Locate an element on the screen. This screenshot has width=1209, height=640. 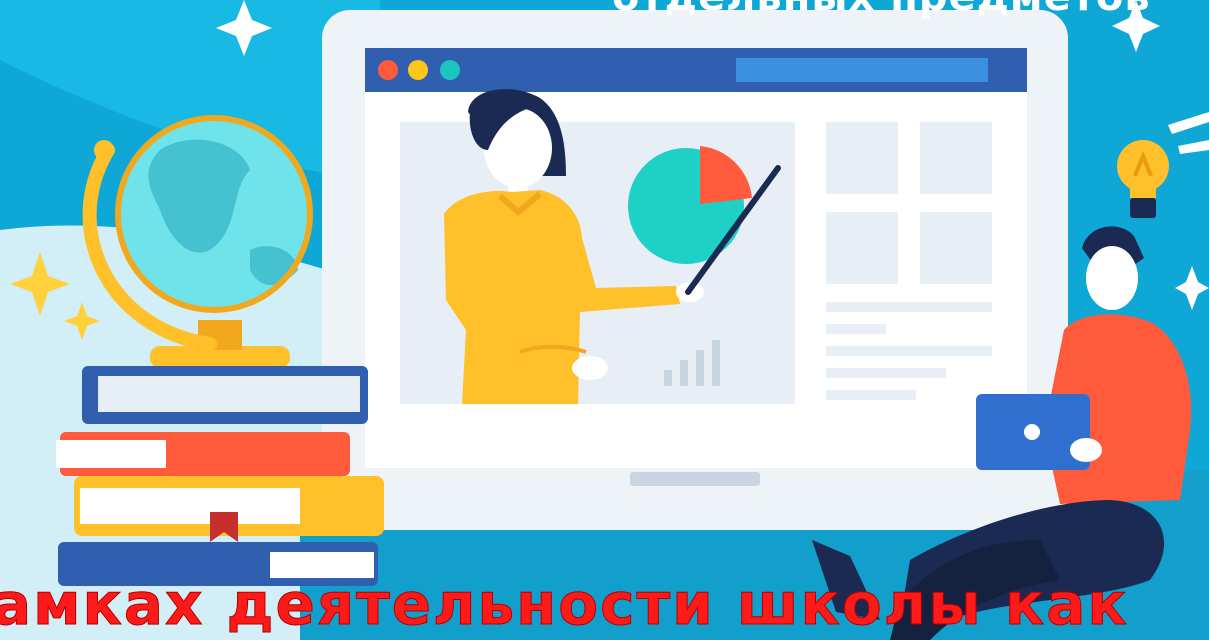
window-dot-red is located at coordinates (388, 70).